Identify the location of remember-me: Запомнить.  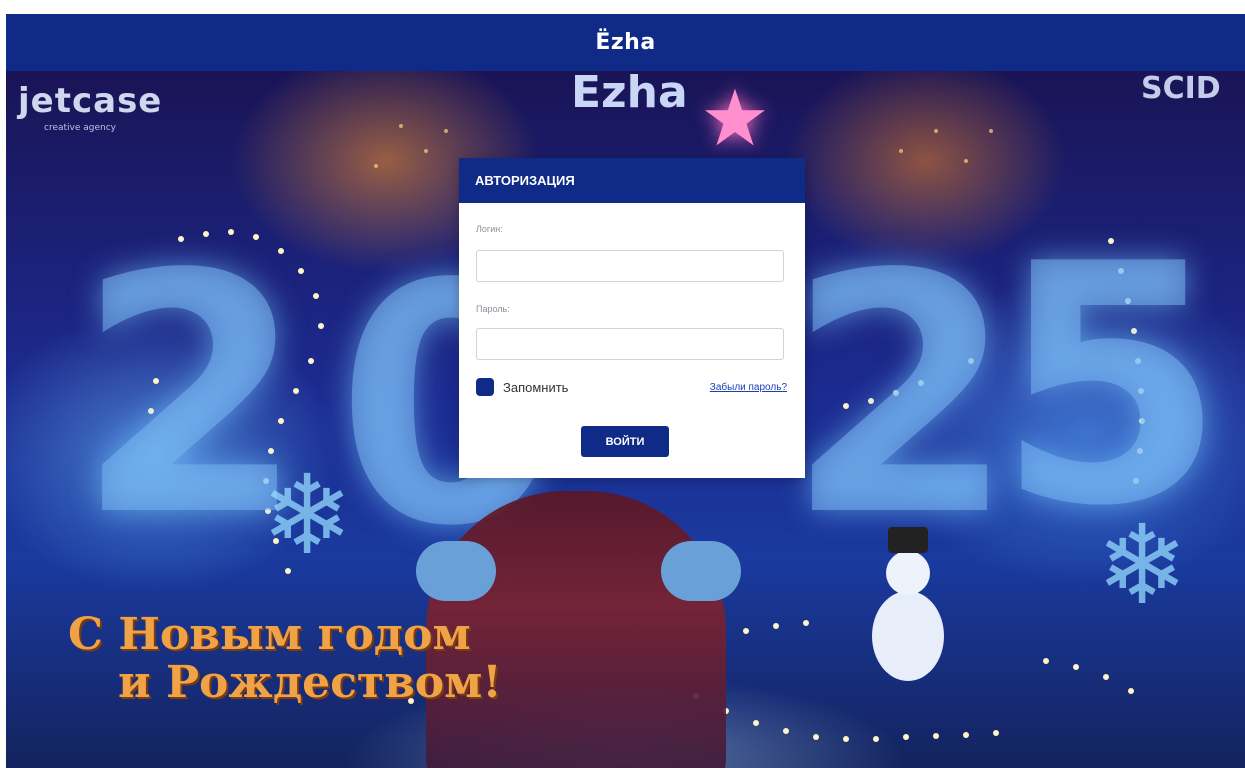
(522, 387).